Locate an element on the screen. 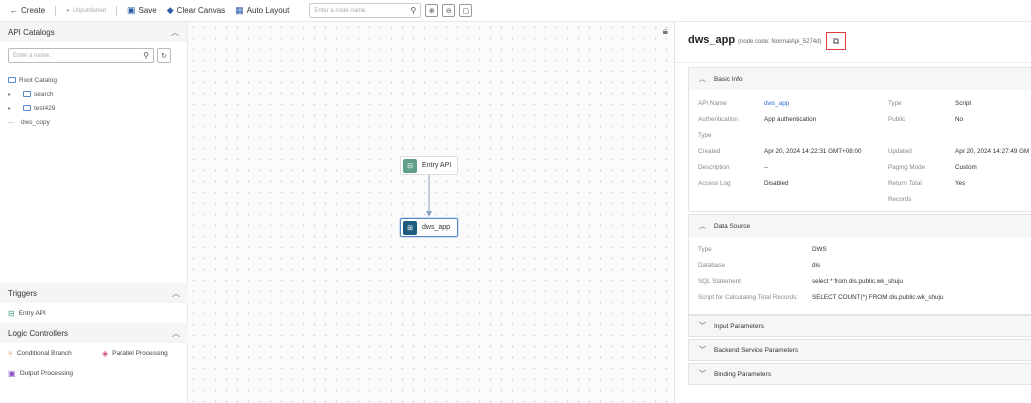 The width and height of the screenshot is (1031, 403). updated-label: Updated is located at coordinates (900, 151).